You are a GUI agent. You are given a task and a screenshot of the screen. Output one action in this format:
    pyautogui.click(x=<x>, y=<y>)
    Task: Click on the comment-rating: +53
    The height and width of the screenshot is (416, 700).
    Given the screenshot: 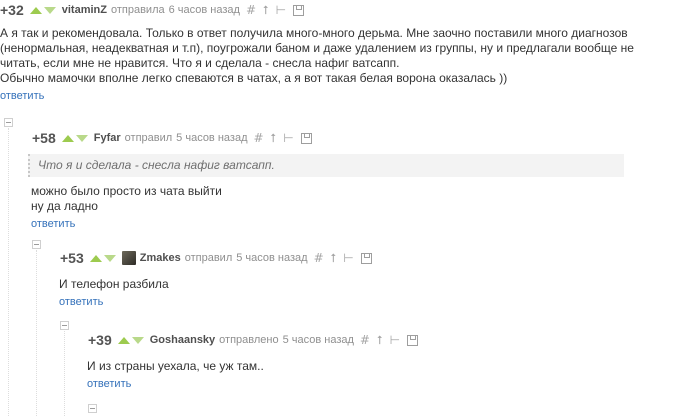 What is the action you would take?
    pyautogui.click(x=72, y=258)
    